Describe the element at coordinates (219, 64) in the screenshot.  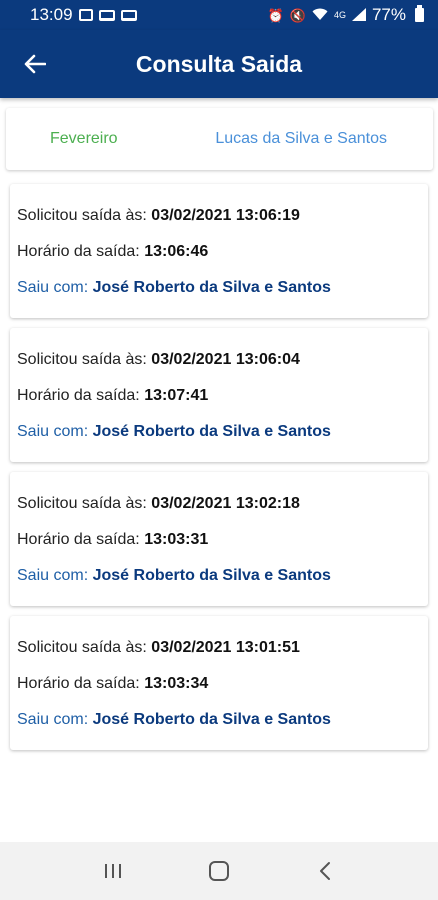
I see `app-bar: Consulta Saida` at that location.